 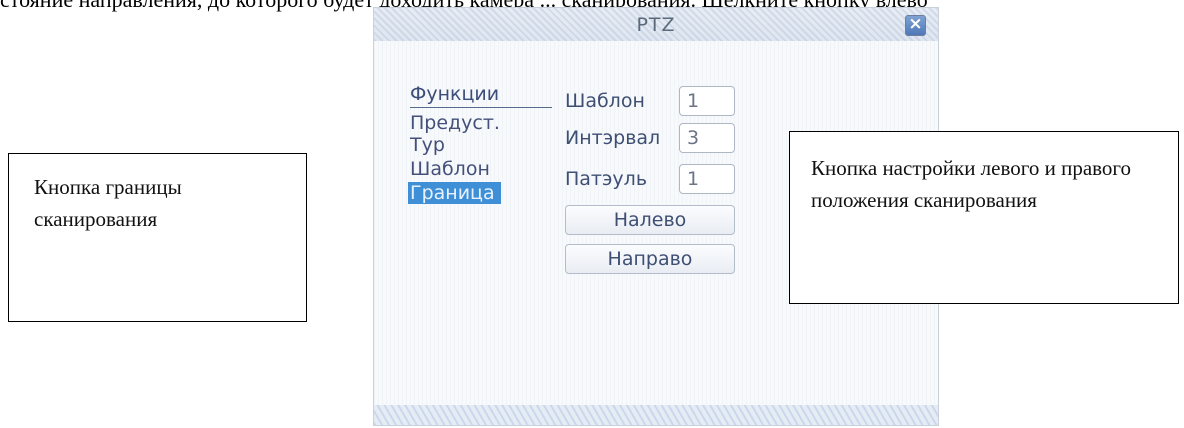 What do you see at coordinates (481, 107) in the screenshot?
I see `menu-underline` at bounding box center [481, 107].